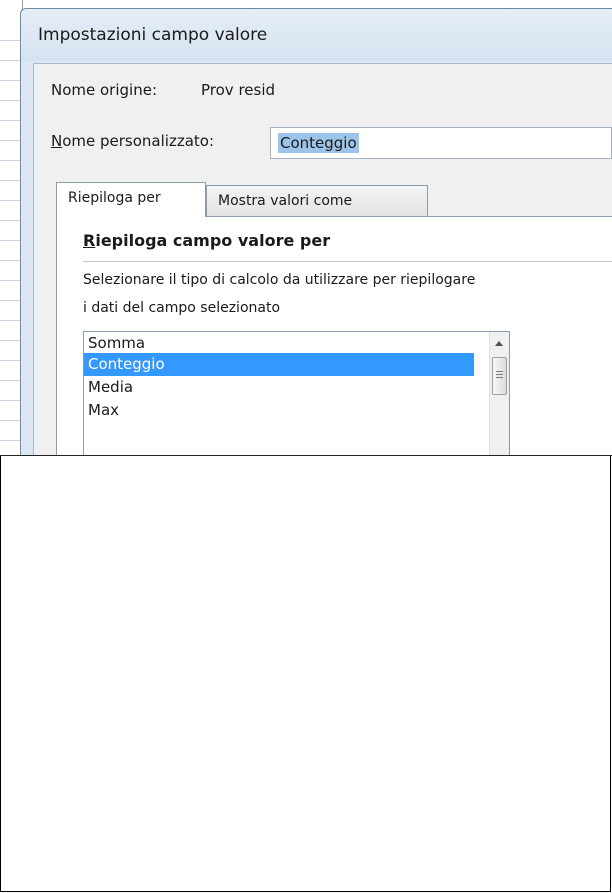  I want to click on dialog-titlebar: Impostazioni campo valore, so click(316, 35).